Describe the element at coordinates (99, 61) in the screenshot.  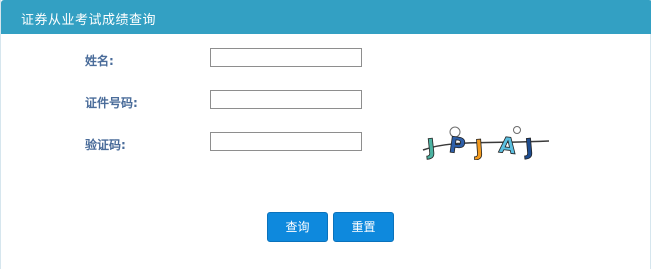
I see `name-label: 姓名:` at that location.